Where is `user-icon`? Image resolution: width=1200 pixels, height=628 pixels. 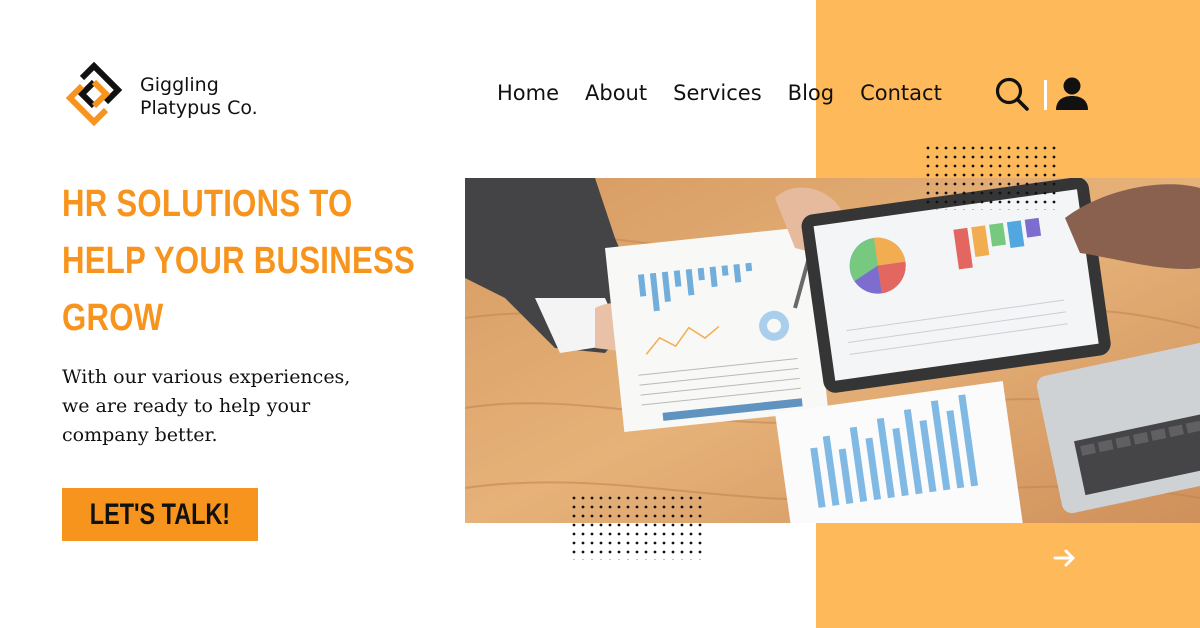
user-icon is located at coordinates (1072, 94).